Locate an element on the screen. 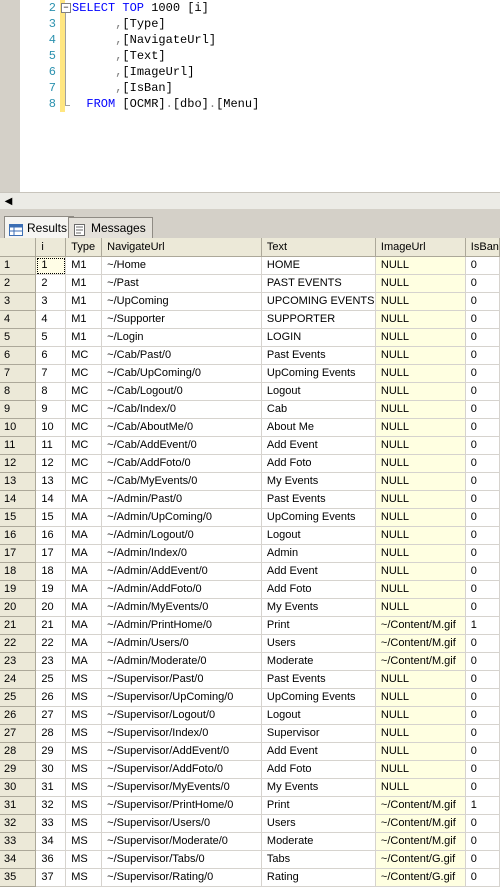 This screenshot has width=500, height=889. cell-isban: 1 is located at coordinates (482, 625).